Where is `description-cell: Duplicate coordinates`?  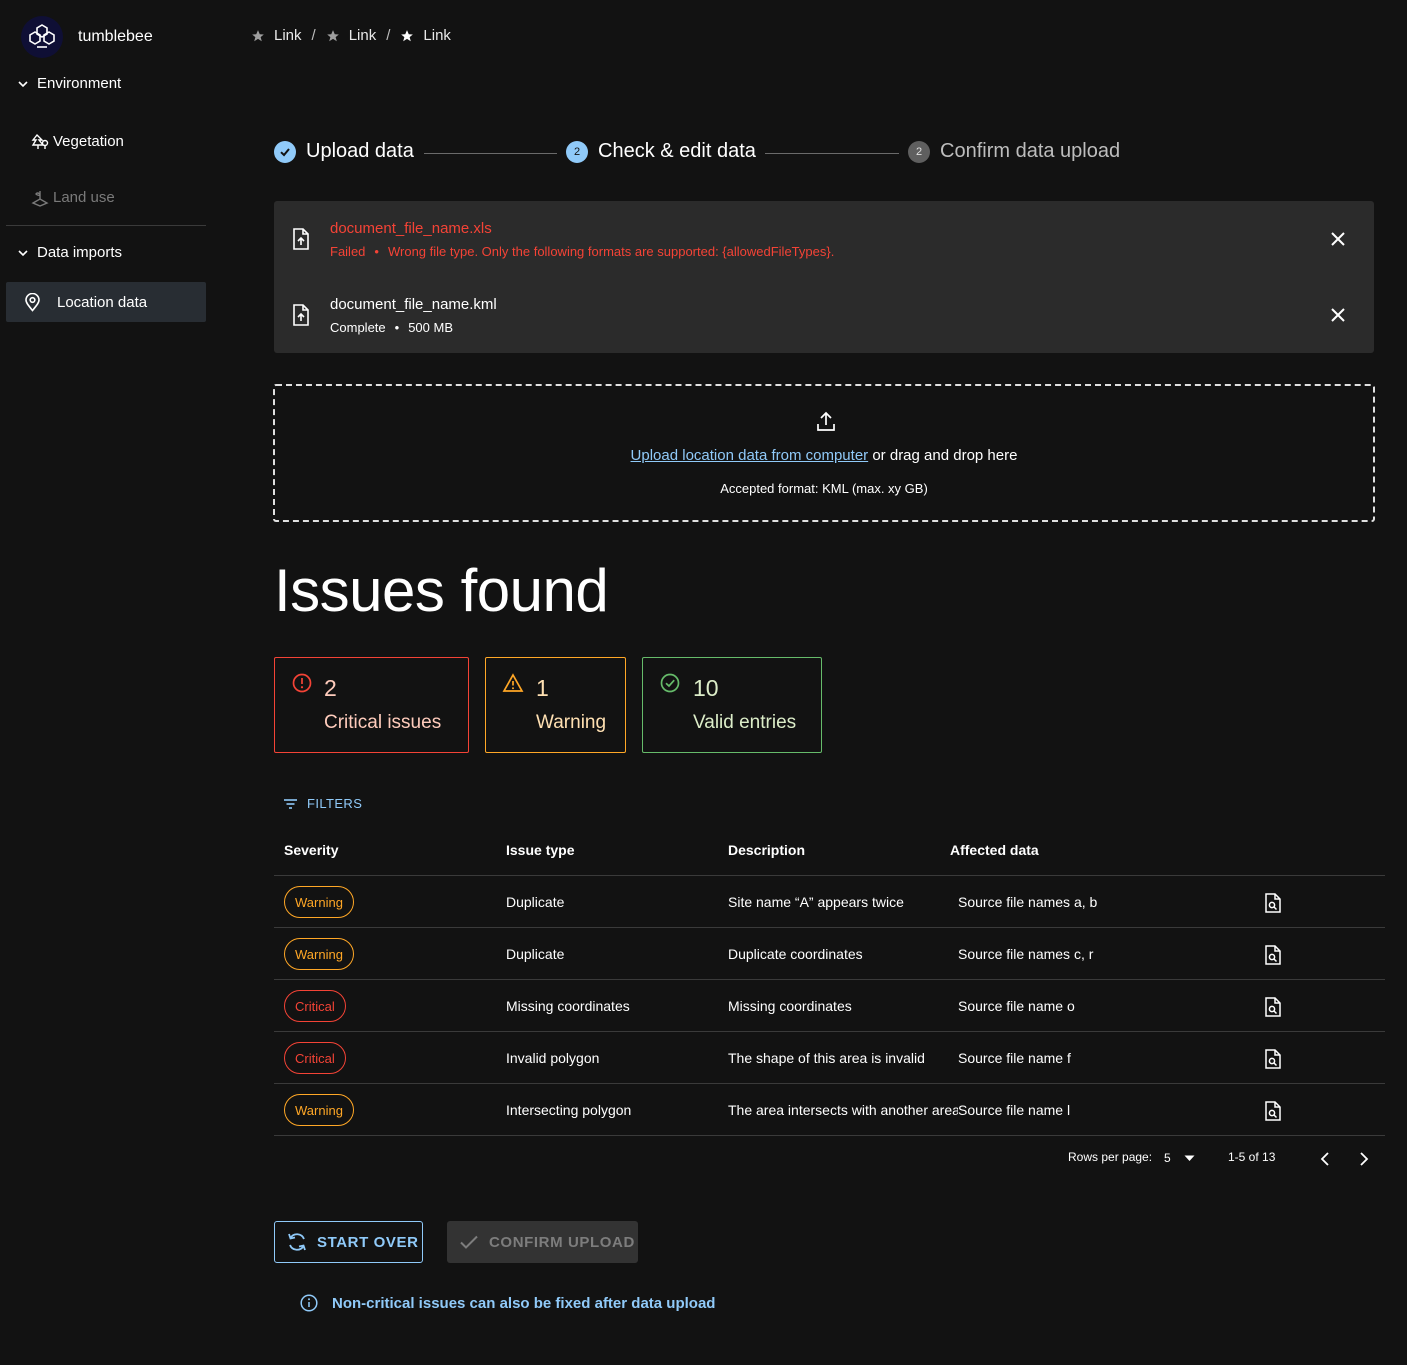
description-cell: Duplicate coordinates is located at coordinates (795, 954).